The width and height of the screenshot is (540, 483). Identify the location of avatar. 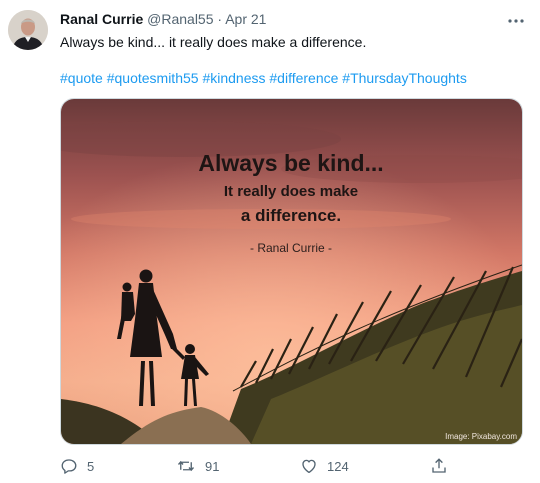
(28, 30).